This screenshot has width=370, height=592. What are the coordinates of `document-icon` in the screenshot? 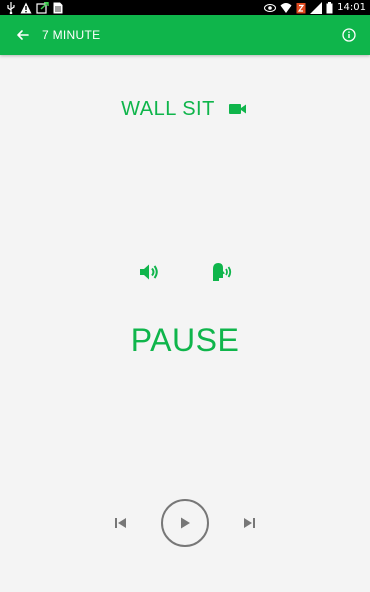 It's located at (58, 7).